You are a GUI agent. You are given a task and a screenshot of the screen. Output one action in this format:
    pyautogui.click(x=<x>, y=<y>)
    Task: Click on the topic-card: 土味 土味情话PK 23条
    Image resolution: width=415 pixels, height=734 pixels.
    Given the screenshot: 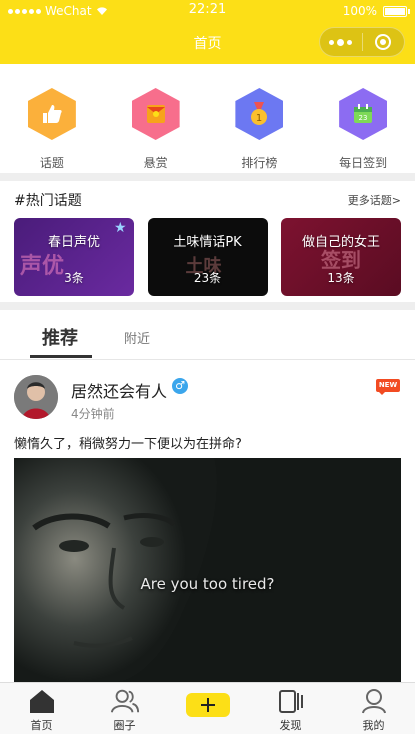 What is the action you would take?
    pyautogui.click(x=207, y=257)
    